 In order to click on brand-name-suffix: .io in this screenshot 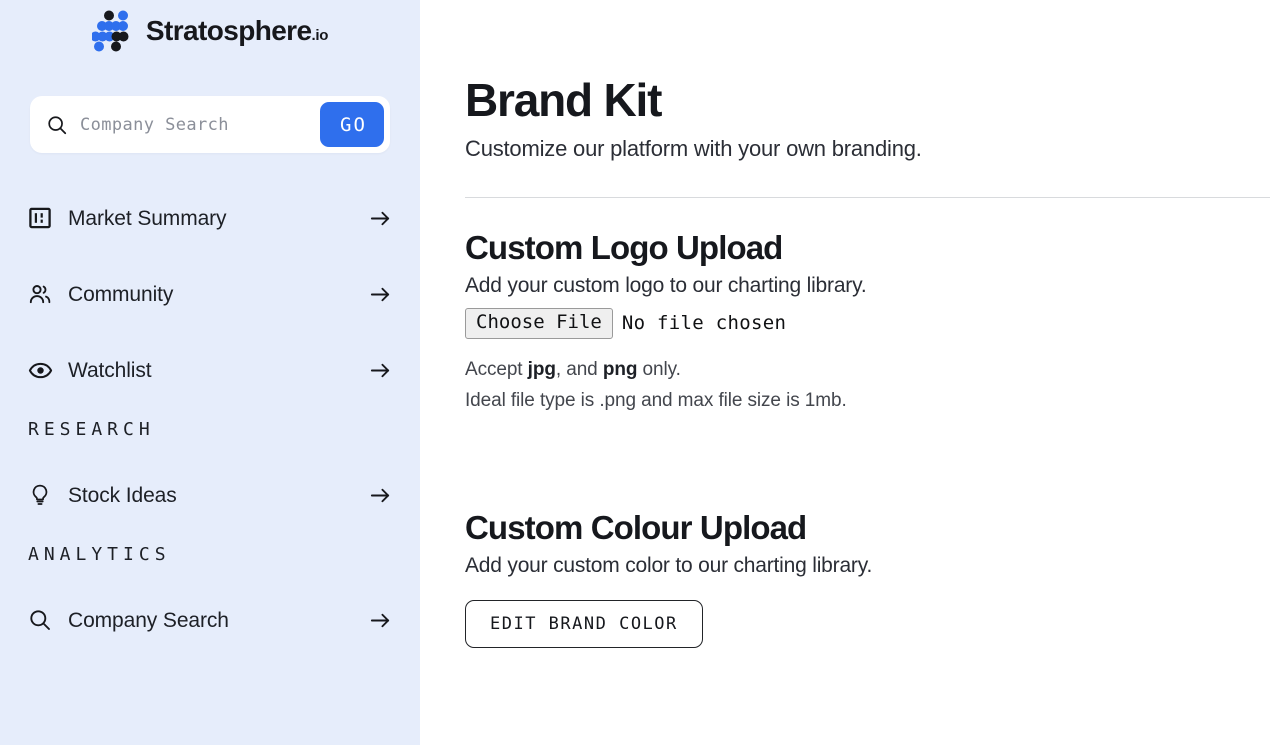, I will do `click(320, 35)`.